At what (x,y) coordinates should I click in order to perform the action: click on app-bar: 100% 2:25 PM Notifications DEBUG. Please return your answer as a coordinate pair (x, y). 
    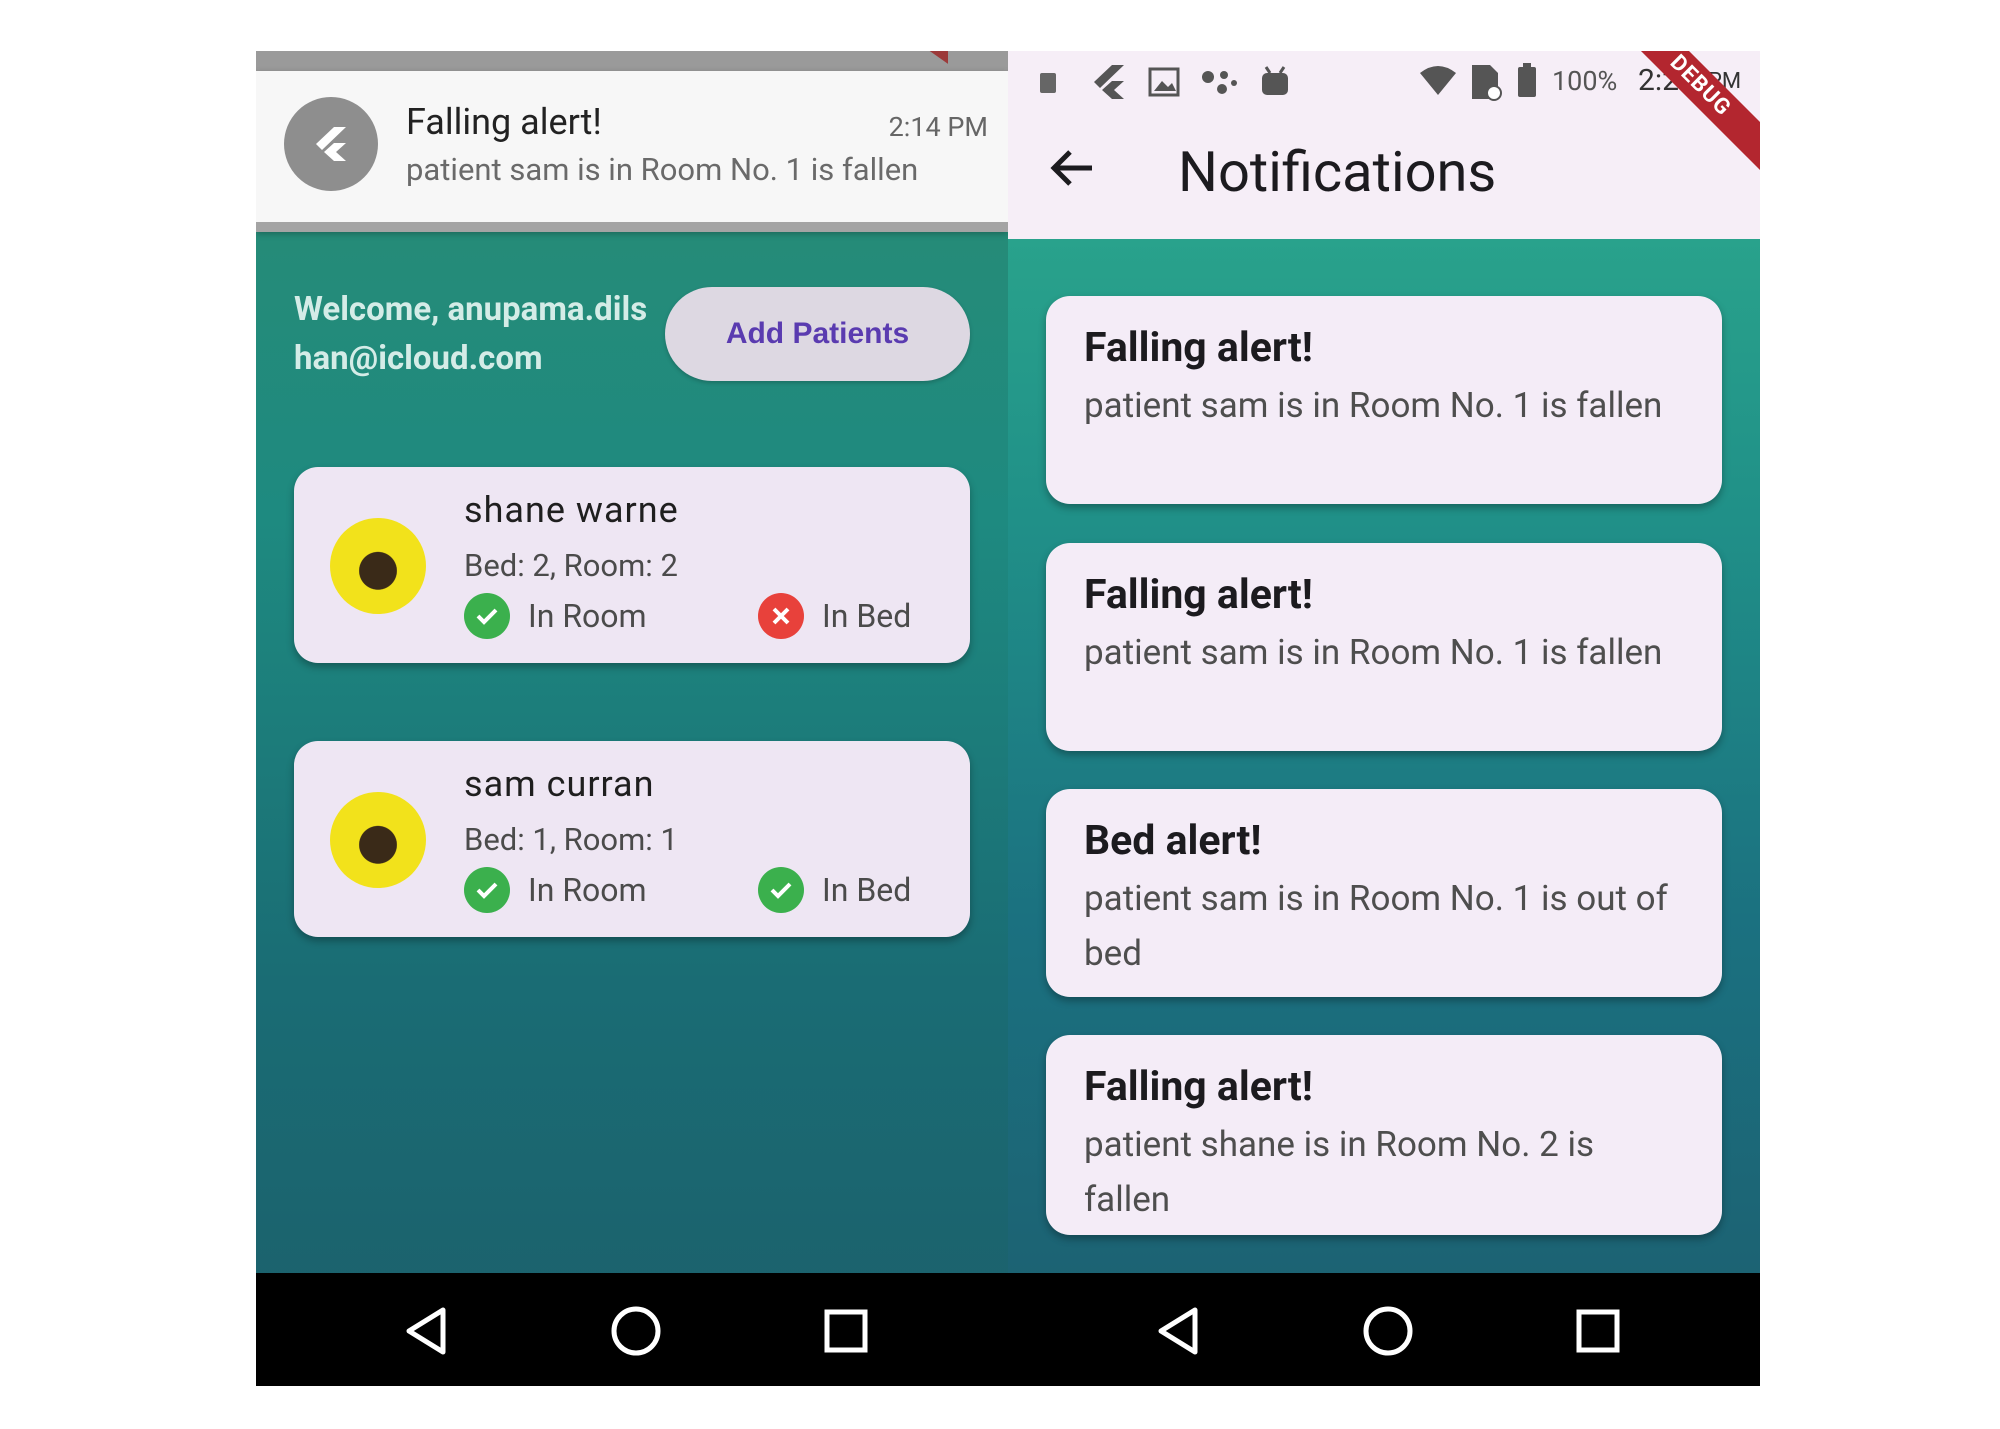
    Looking at the image, I should click on (1384, 145).